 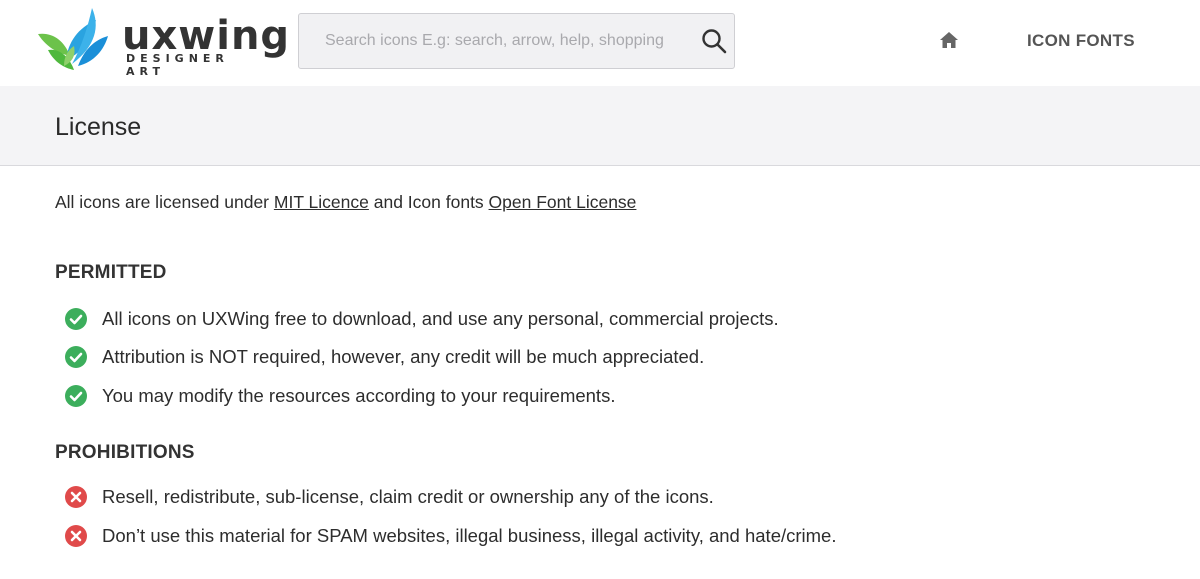 I want to click on page-title: License, so click(x=98, y=127).